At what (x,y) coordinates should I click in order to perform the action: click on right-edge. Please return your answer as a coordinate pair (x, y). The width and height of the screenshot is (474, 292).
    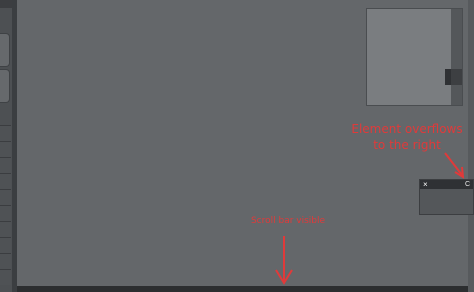
    Looking at the image, I should click on (471, 146).